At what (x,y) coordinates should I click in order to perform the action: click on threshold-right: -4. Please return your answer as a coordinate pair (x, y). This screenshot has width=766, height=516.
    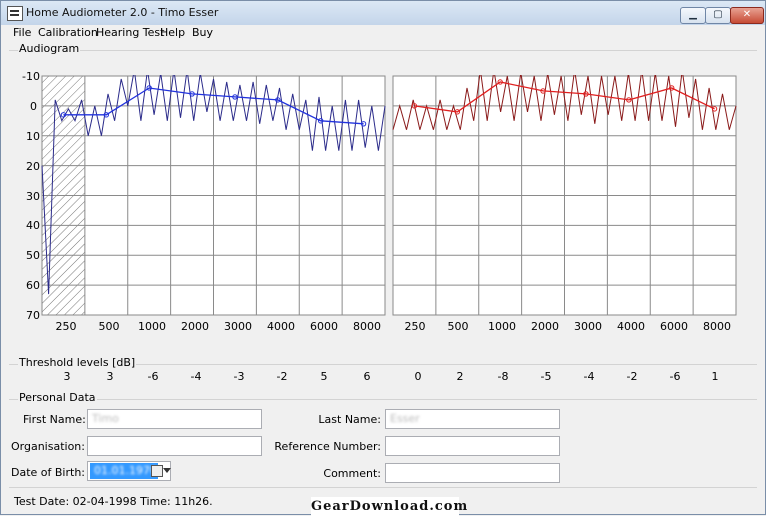
    Looking at the image, I should click on (589, 376).